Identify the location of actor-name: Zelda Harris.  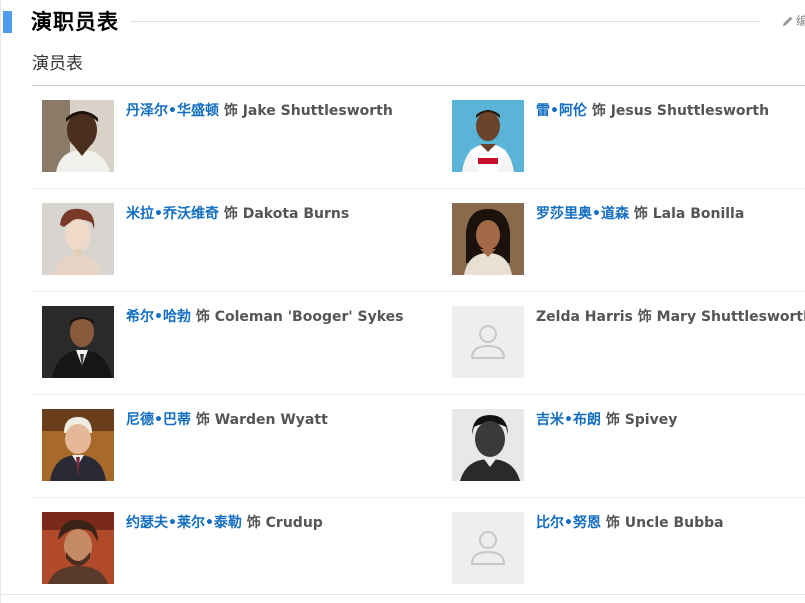
(584, 317).